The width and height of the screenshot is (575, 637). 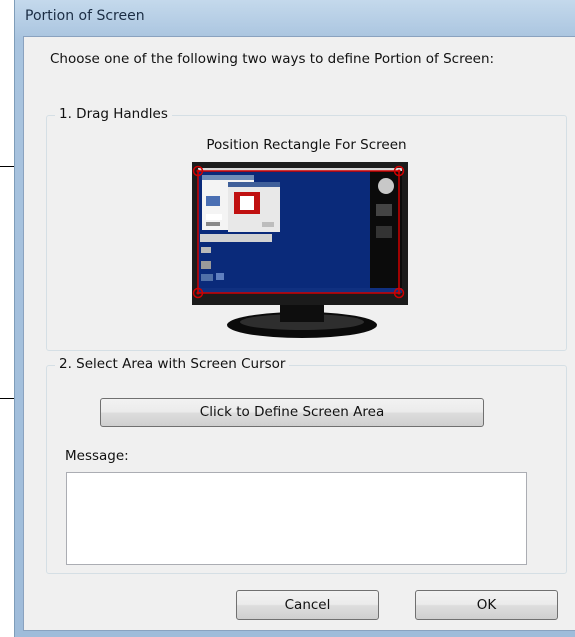 I want to click on cancel-button: Cancel, so click(x=307, y=605).